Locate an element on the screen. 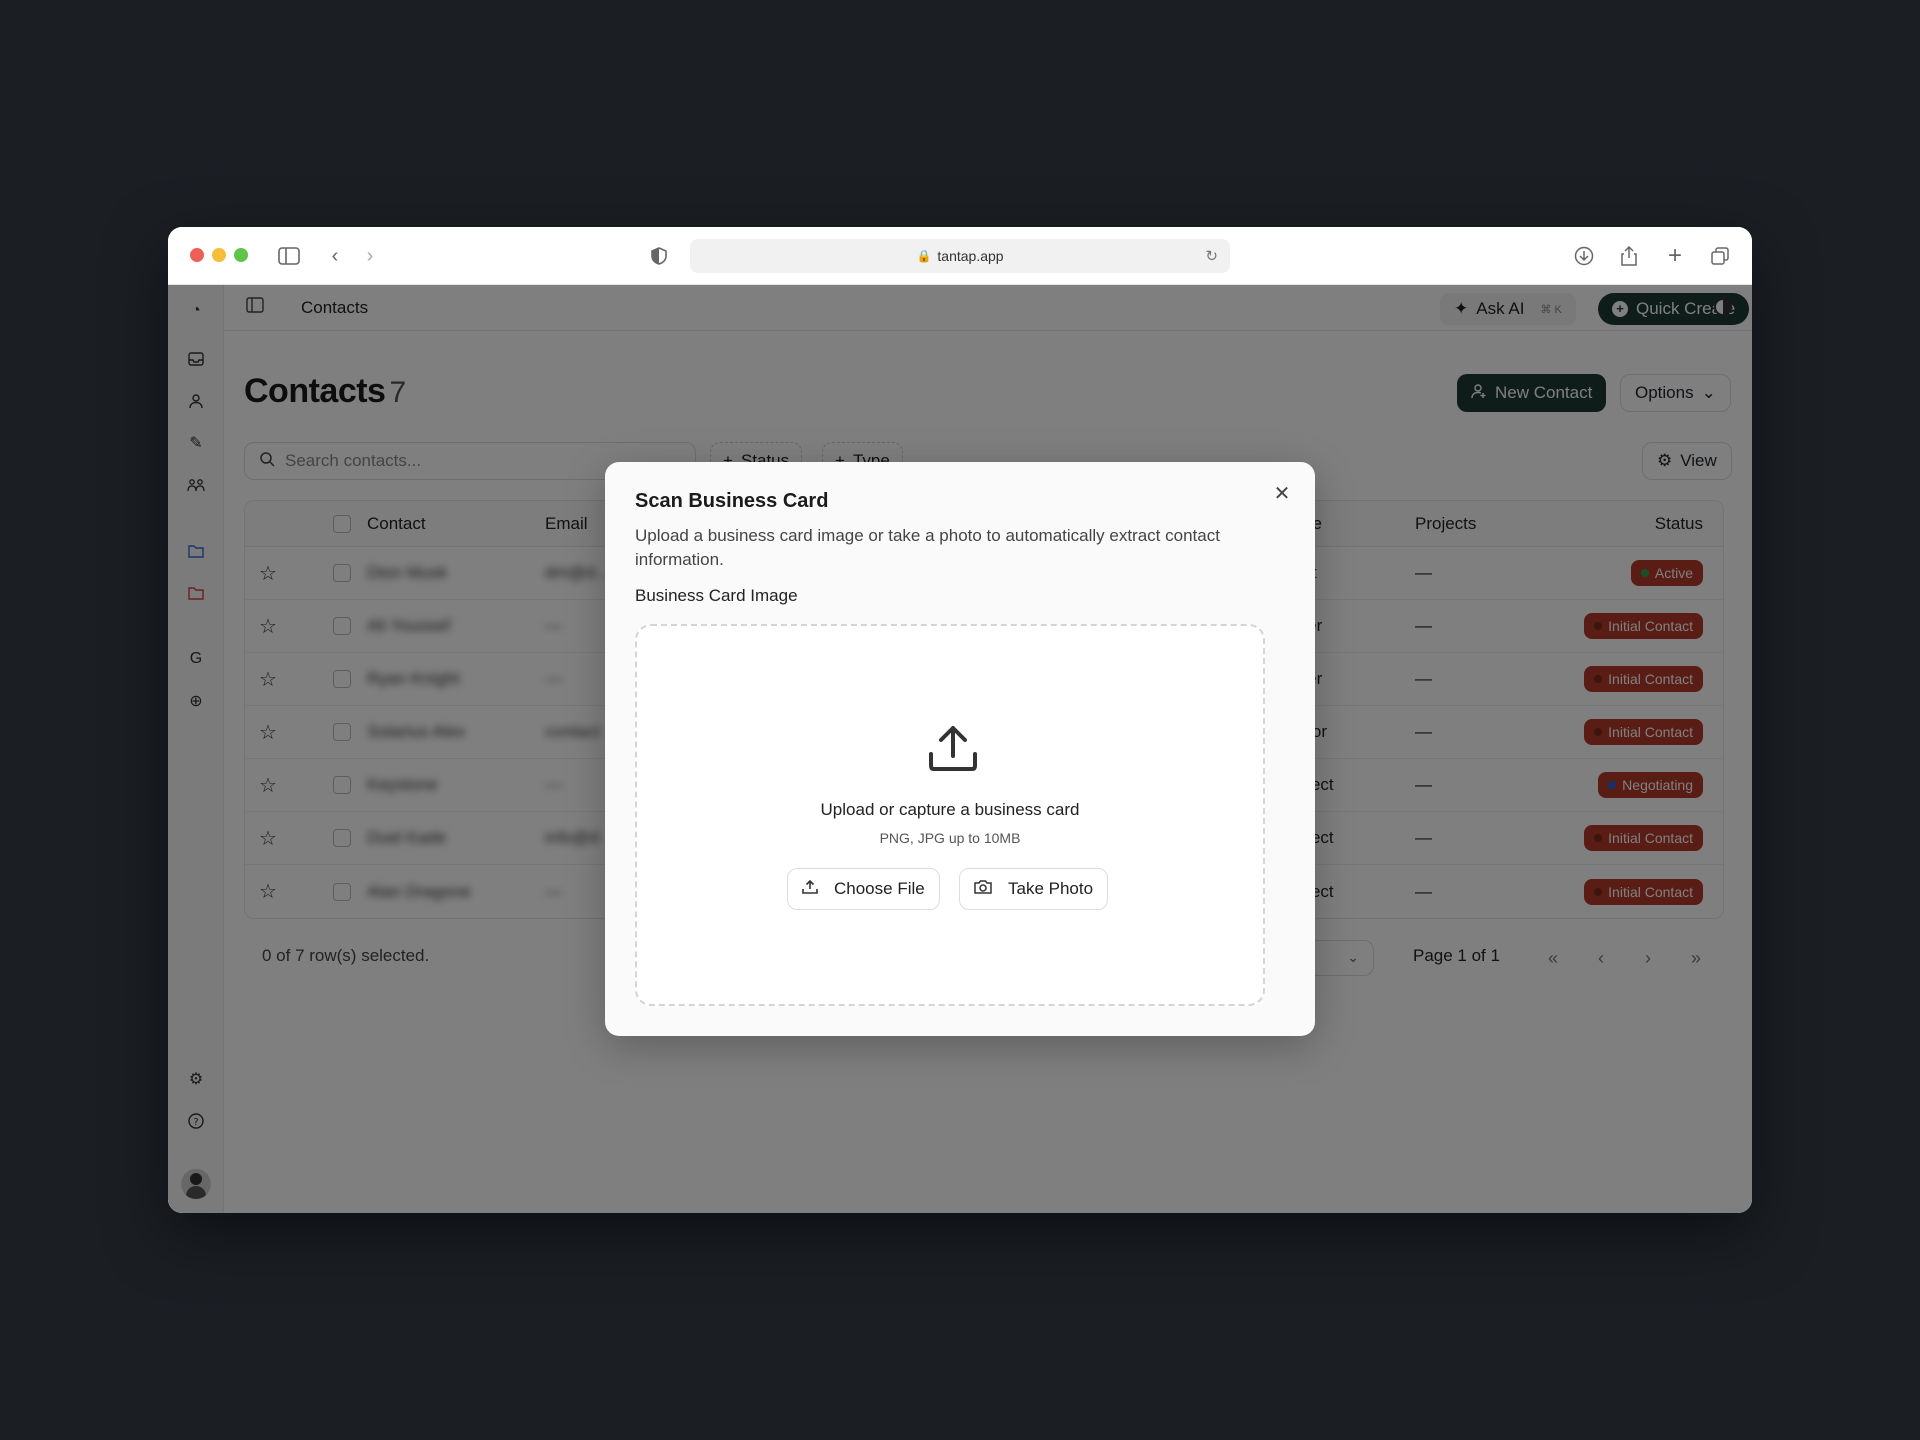 The width and height of the screenshot is (1920, 1440). close-window-button is located at coordinates (197, 255).